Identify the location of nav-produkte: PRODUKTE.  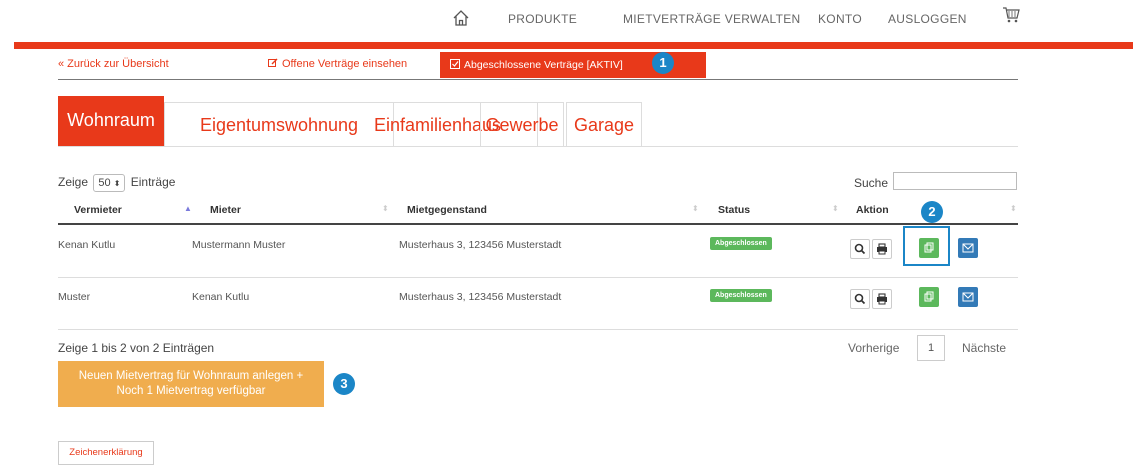
(542, 19).